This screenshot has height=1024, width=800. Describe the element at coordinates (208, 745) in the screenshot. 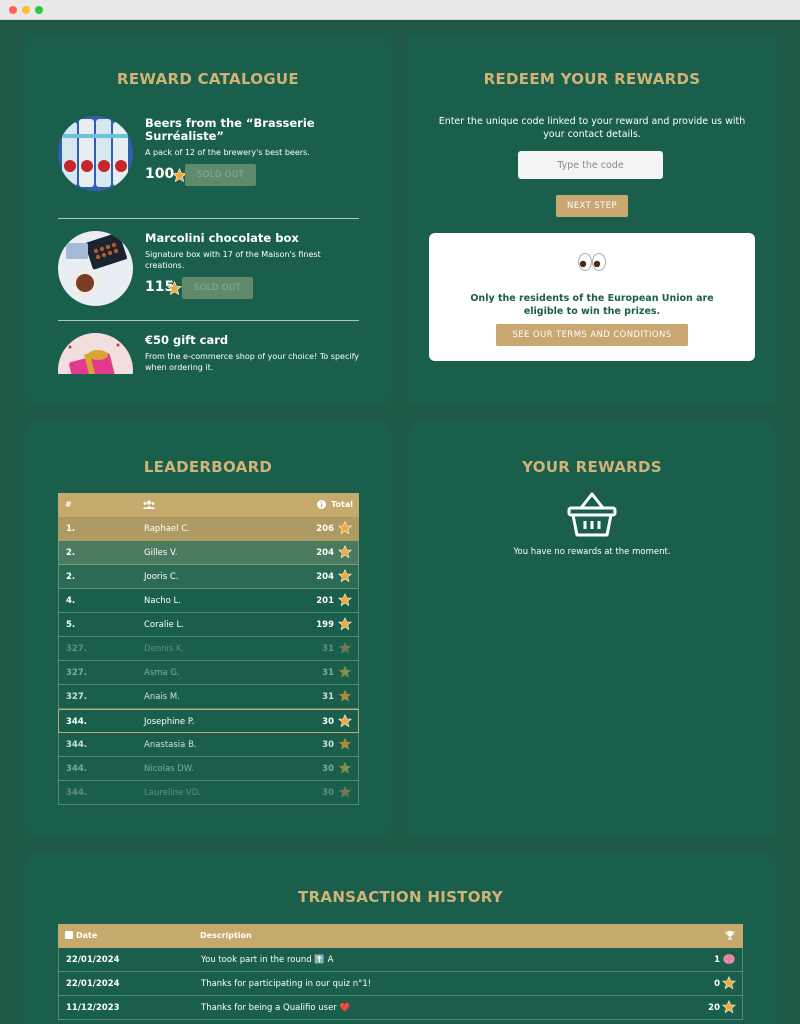

I see `leaderboard-row: 344. Anastasia B. 30` at that location.